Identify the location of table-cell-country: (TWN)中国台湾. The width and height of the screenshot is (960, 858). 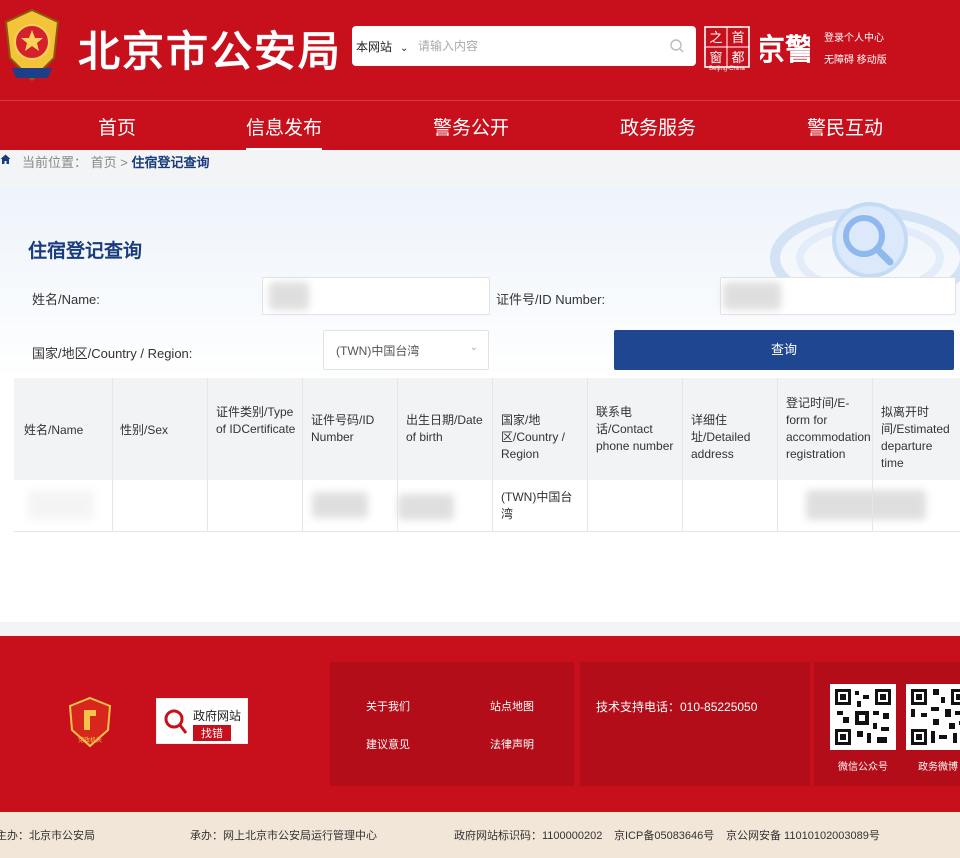
(537, 505).